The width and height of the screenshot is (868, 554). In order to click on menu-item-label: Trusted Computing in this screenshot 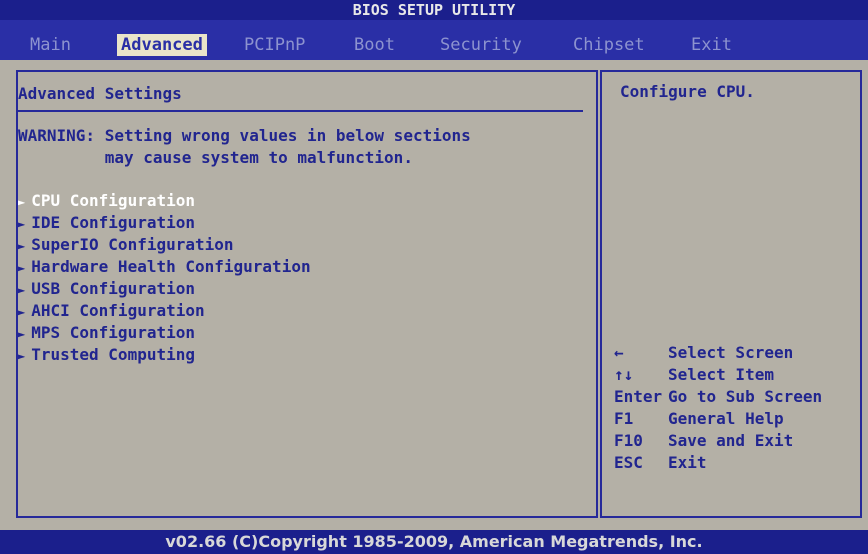, I will do `click(113, 354)`.